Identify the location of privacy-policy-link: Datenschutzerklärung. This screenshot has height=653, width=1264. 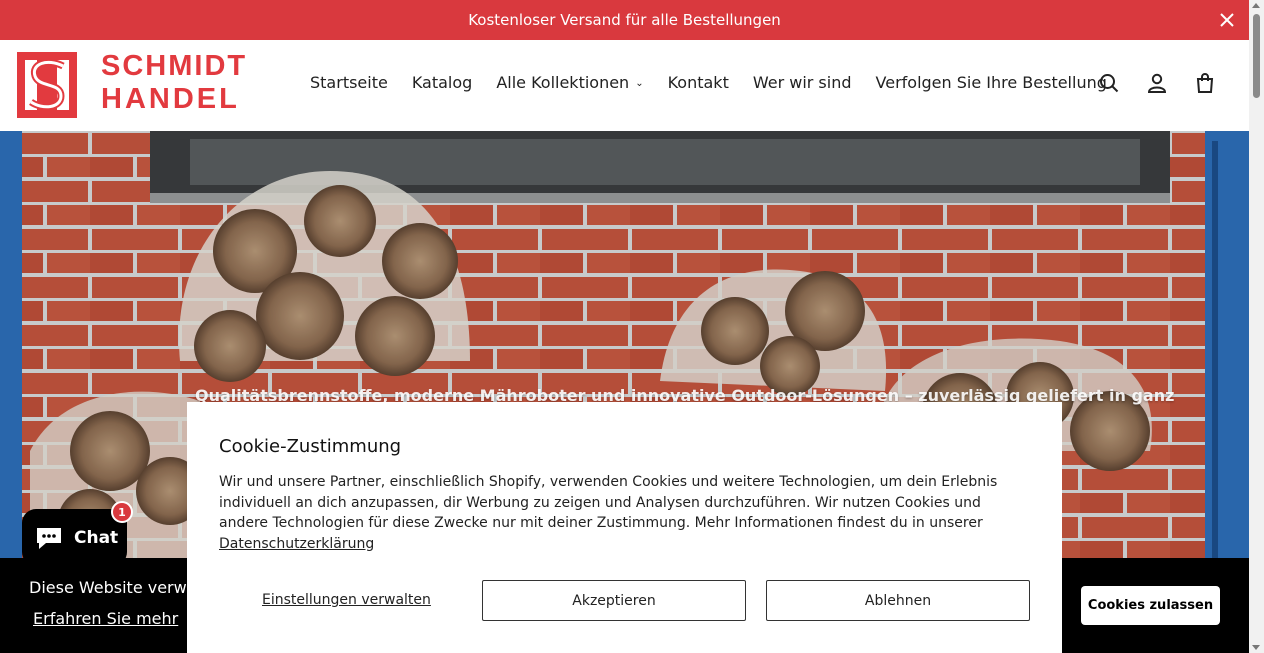
(296, 544).